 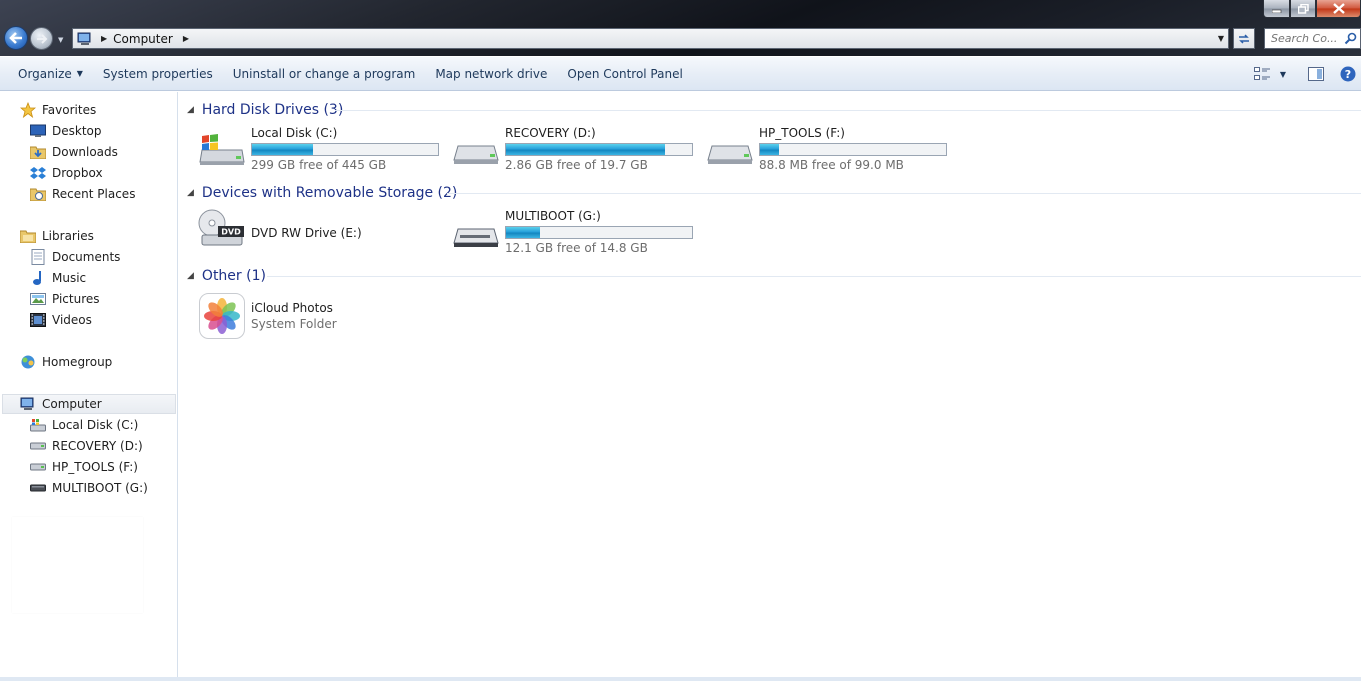 What do you see at coordinates (97, 446) in the screenshot?
I see `sidebar-item-label: RECOVERY (D:)` at bounding box center [97, 446].